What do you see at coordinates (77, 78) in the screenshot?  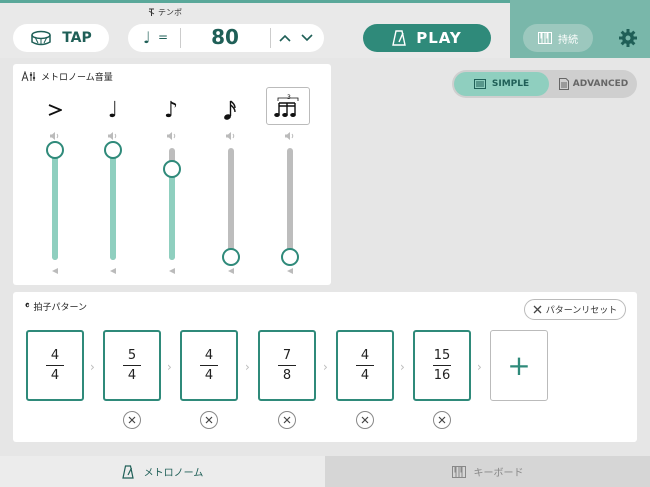 I see `volume-title-text: メトロノーム音量` at bounding box center [77, 78].